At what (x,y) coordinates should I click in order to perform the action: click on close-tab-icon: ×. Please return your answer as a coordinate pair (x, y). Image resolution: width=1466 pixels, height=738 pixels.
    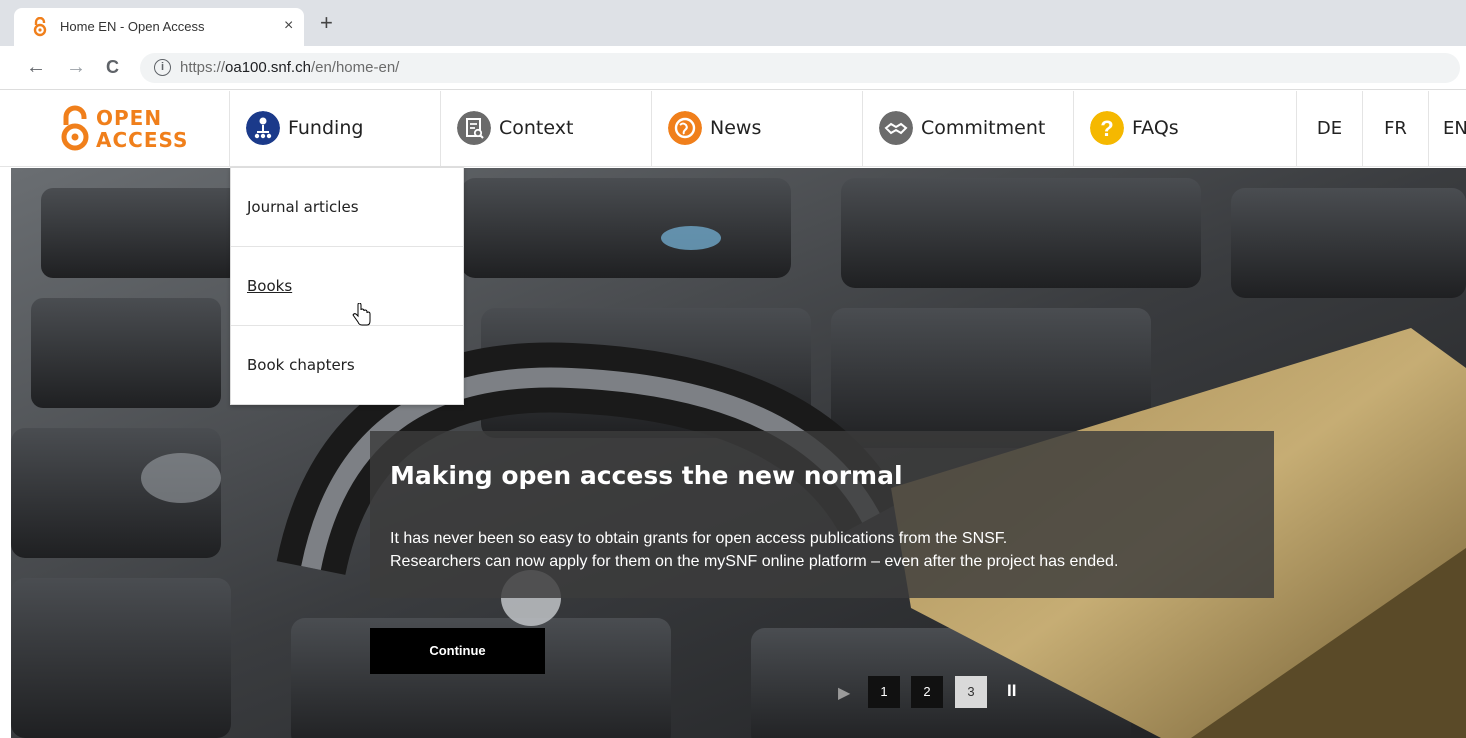
    Looking at the image, I should click on (288, 26).